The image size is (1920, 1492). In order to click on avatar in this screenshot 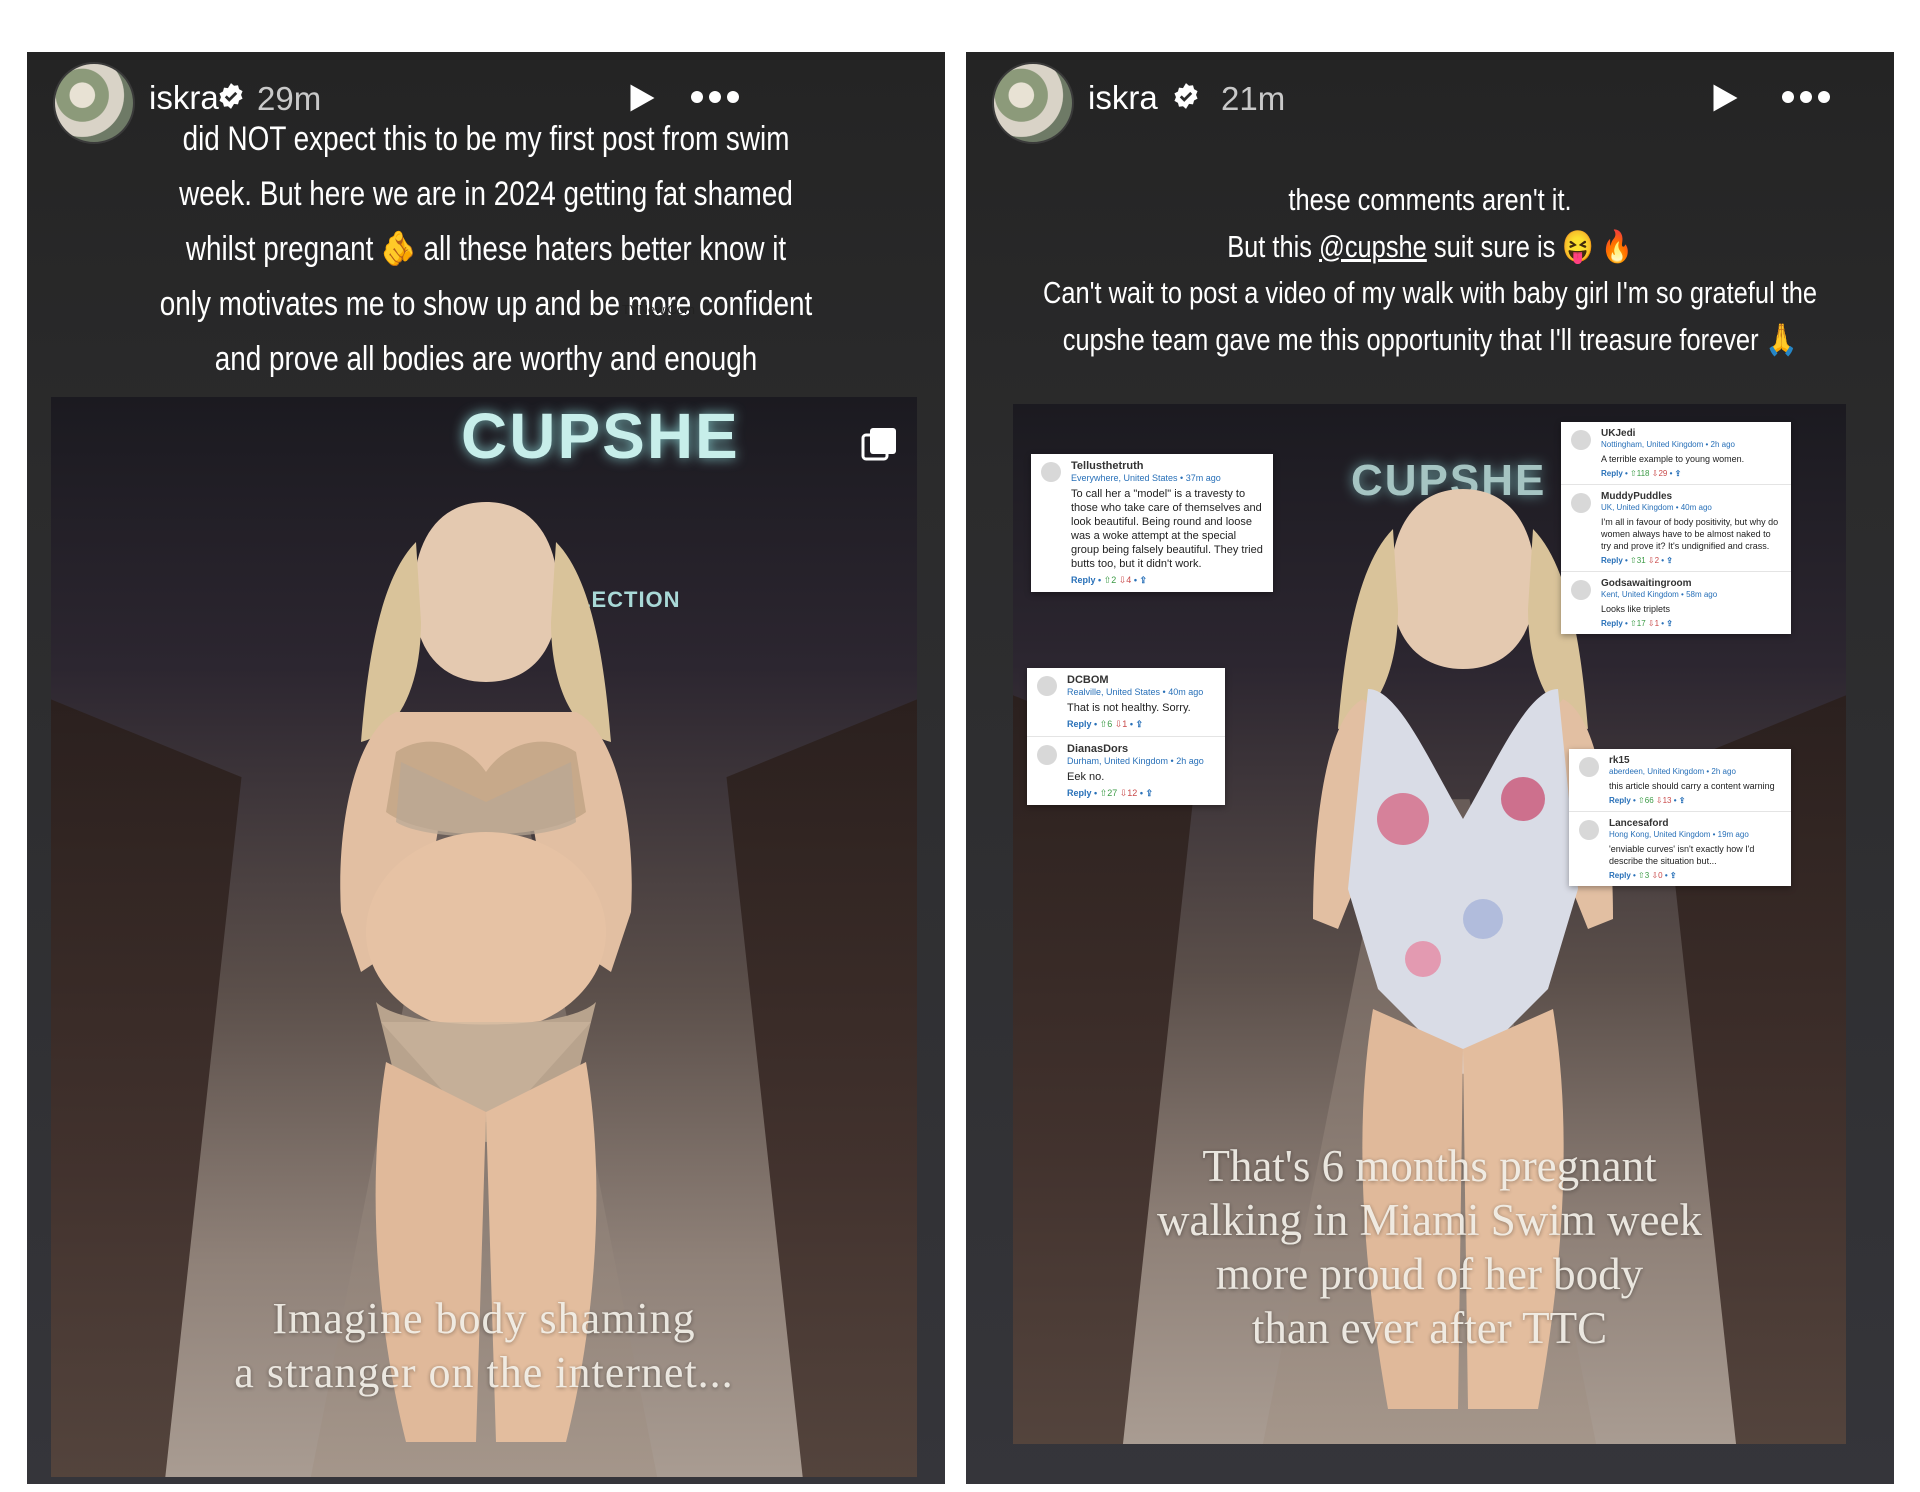, I will do `click(1033, 103)`.